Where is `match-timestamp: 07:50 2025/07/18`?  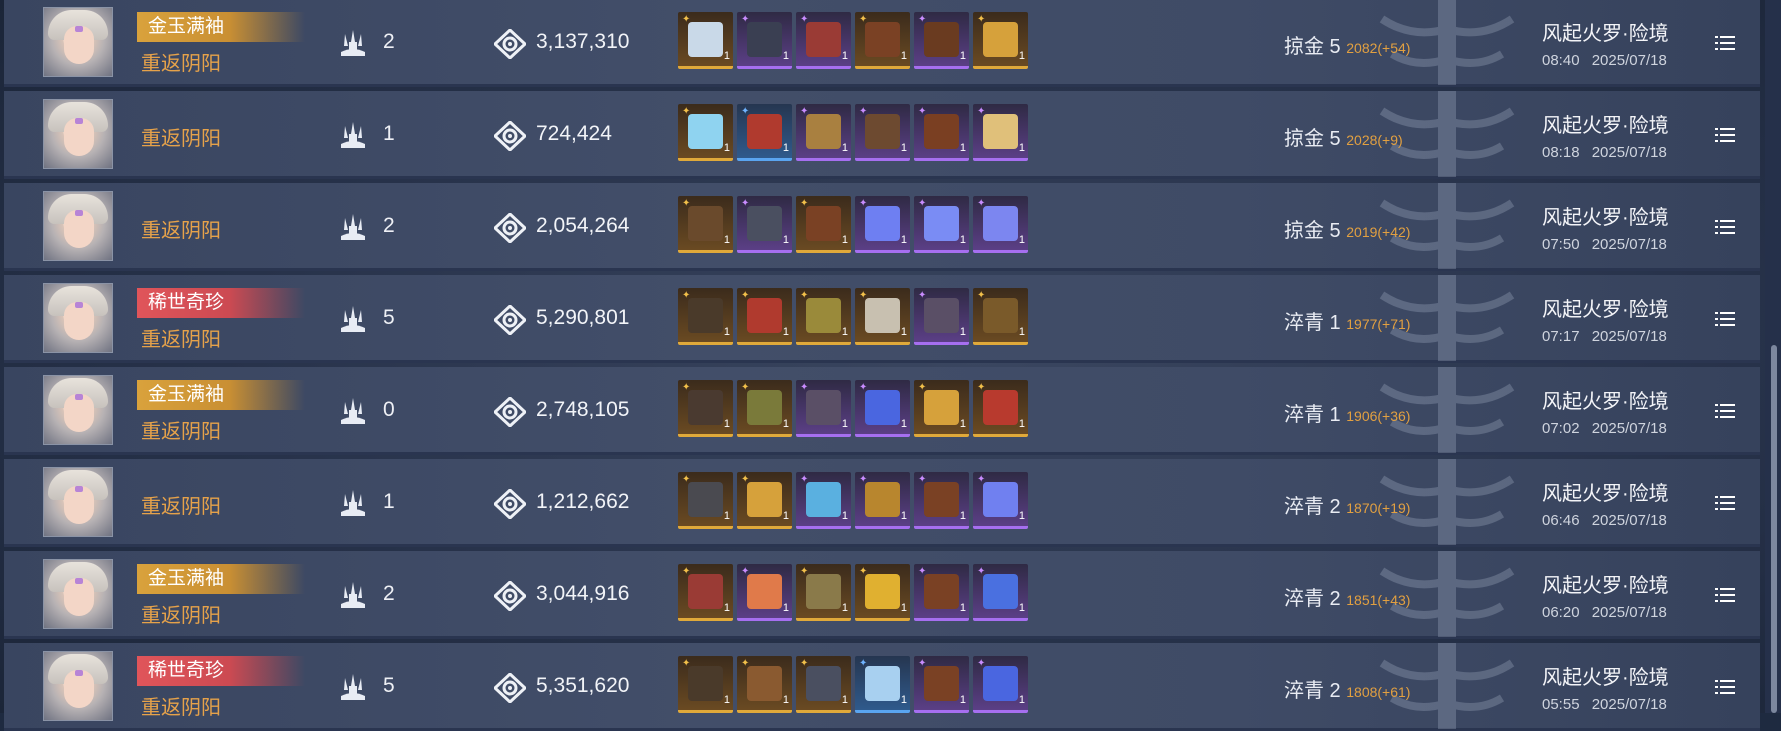
match-timestamp: 07:50 2025/07/18 is located at coordinates (1604, 244).